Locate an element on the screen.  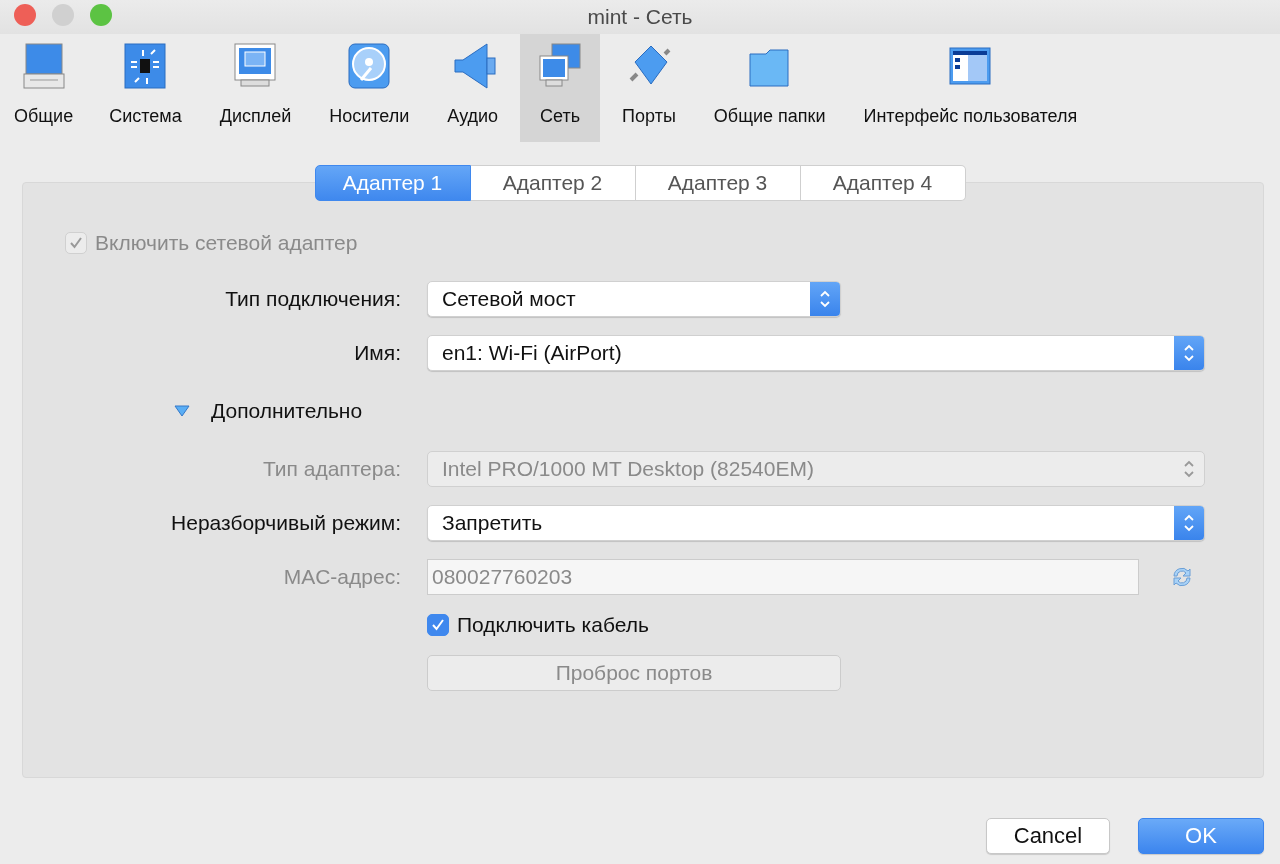
field-label: MAC-адрес: is located at coordinates (341, 577).